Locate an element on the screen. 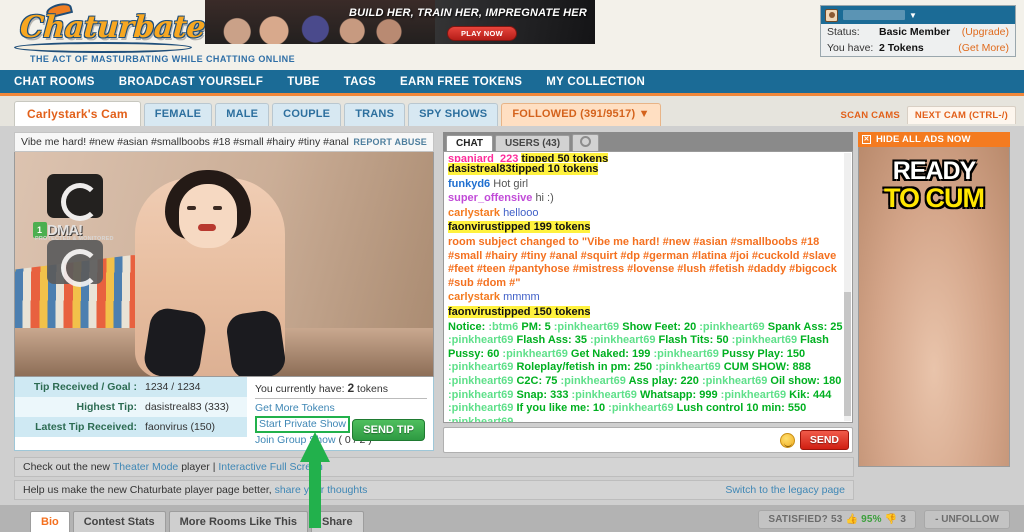 The width and height of the screenshot is (1024, 532). smiley-icon is located at coordinates (787, 440).